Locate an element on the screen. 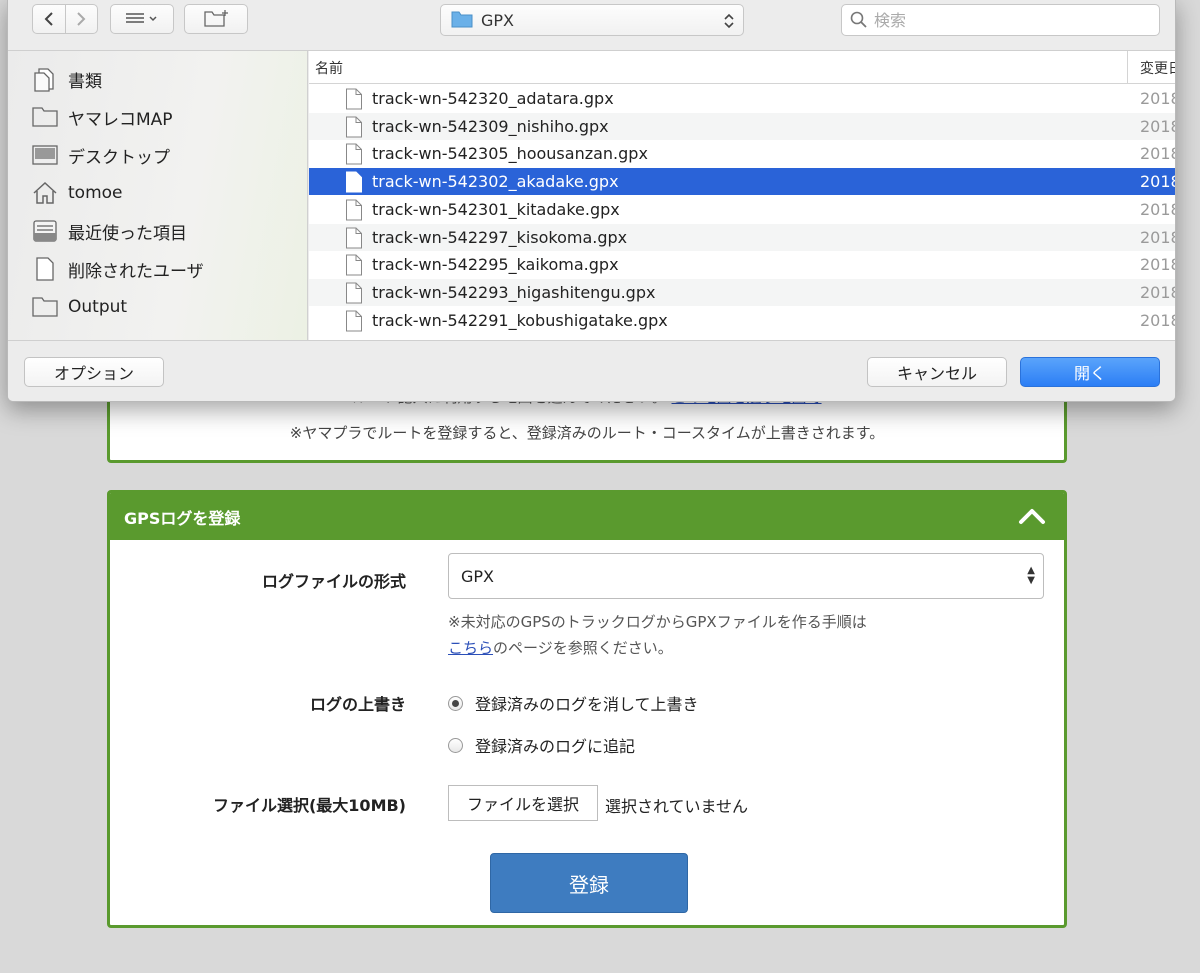  file-name: track-wn-542295_kaikoma.gpx is located at coordinates (495, 265).